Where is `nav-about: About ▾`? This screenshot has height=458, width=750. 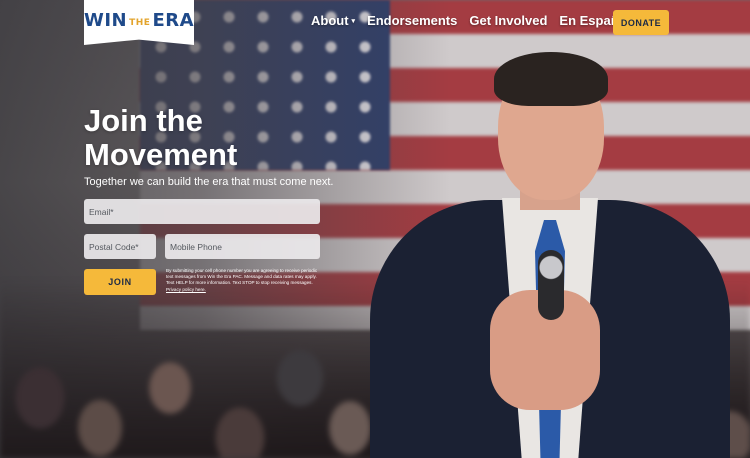 nav-about: About ▾ is located at coordinates (333, 20).